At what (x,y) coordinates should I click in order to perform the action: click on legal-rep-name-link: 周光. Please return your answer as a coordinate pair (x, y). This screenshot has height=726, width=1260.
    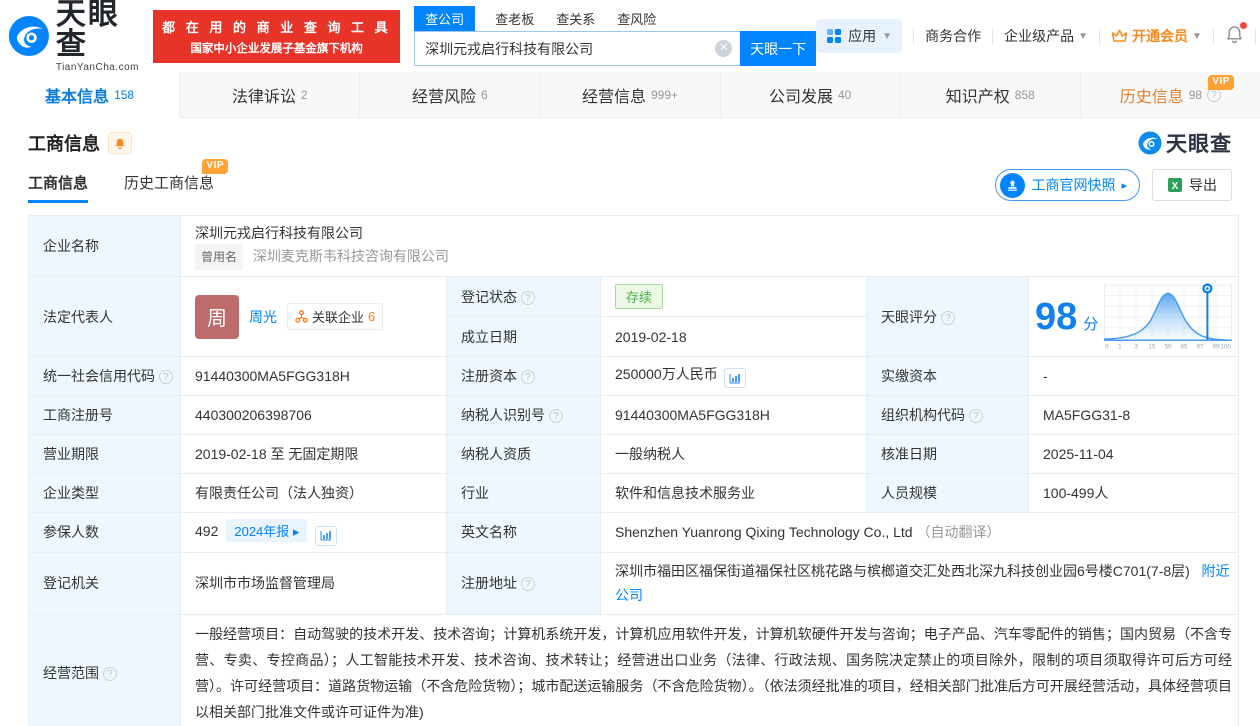
    Looking at the image, I should click on (263, 317).